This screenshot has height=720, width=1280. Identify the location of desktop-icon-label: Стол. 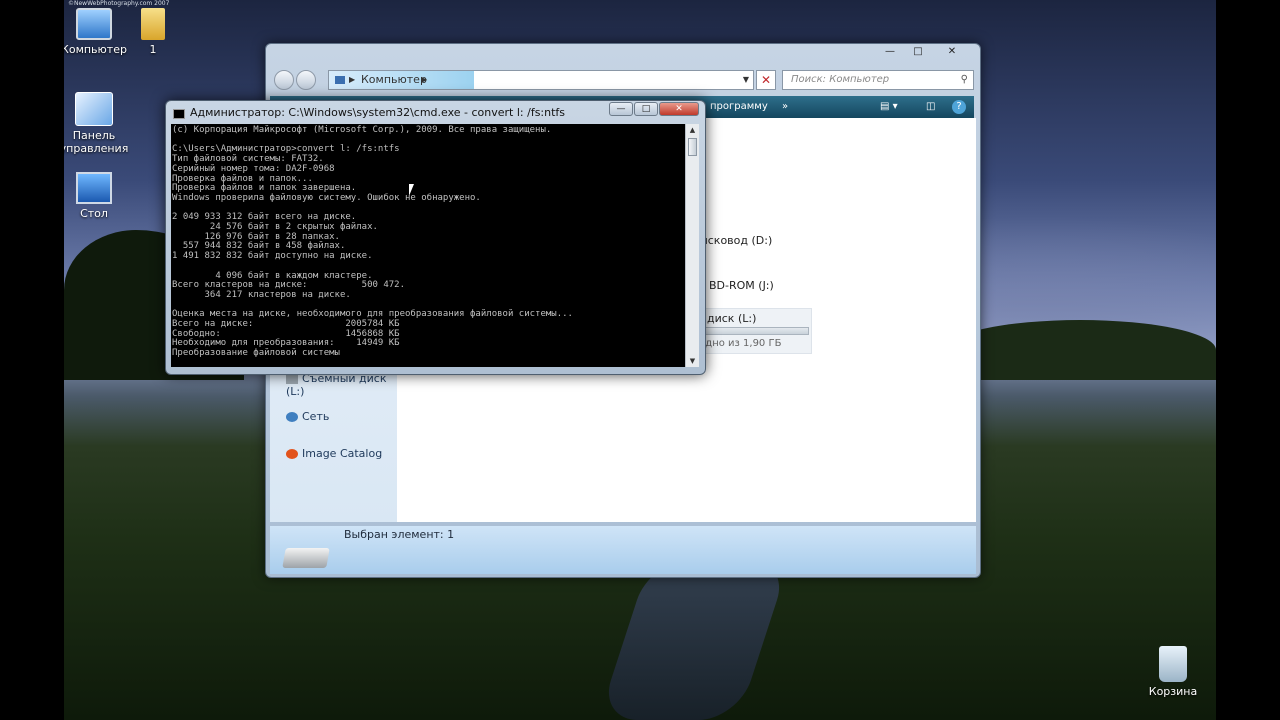
(94, 213).